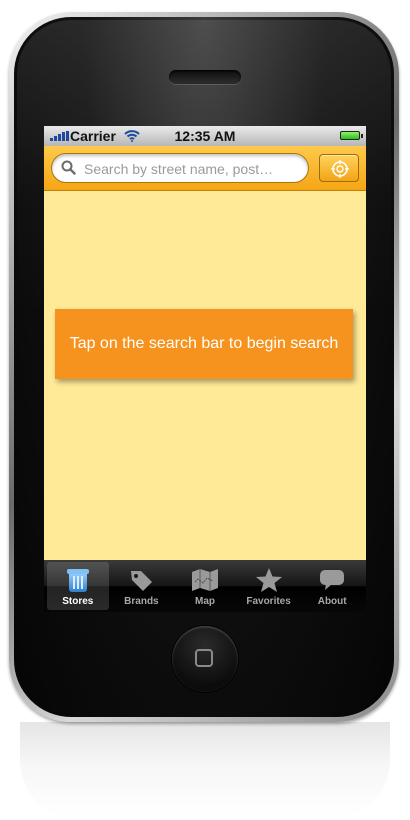 The image size is (410, 820). What do you see at coordinates (268, 601) in the screenshot?
I see `tab-label: Favorites` at bounding box center [268, 601].